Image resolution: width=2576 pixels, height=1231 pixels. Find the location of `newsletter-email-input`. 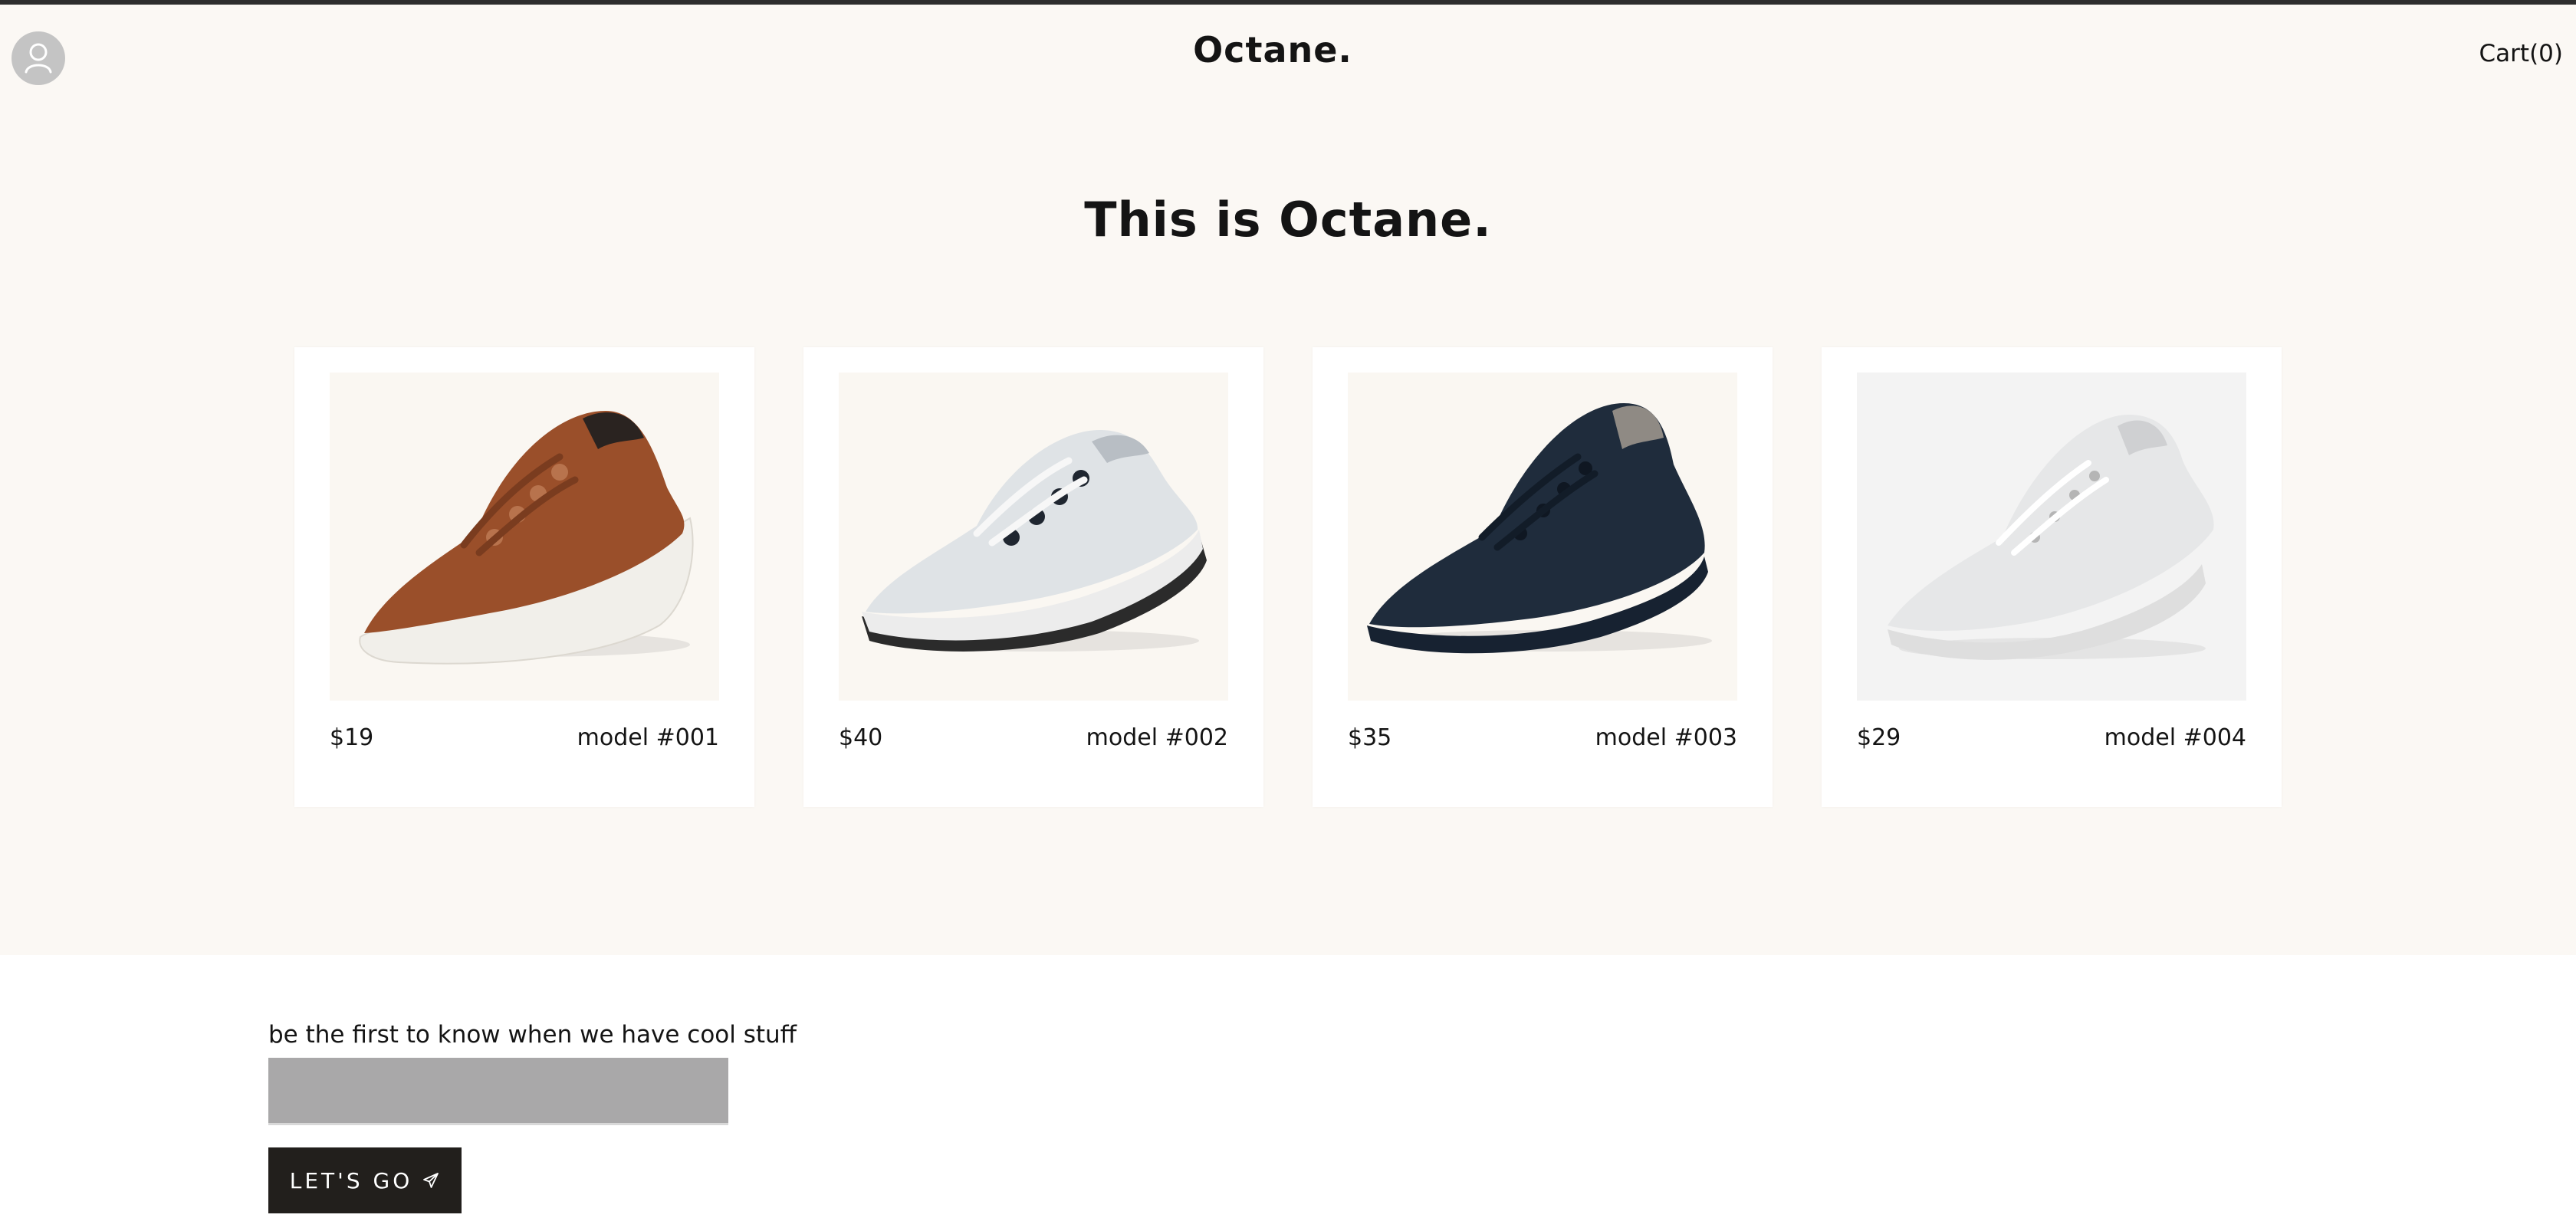

newsletter-email-input is located at coordinates (498, 1091).